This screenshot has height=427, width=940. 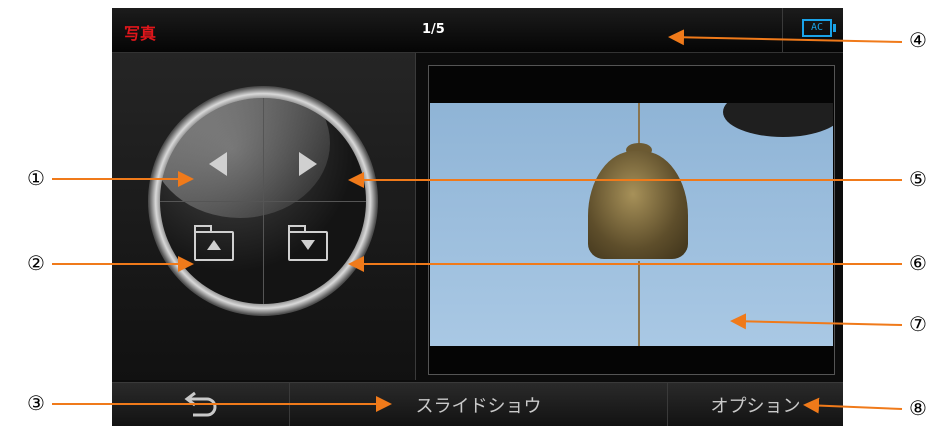 What do you see at coordinates (918, 408) in the screenshot?
I see `callout-8: ⑧` at bounding box center [918, 408].